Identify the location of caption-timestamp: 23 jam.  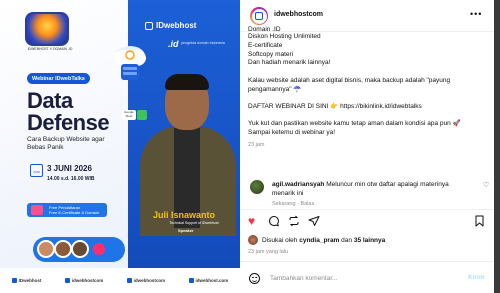
(256, 144).